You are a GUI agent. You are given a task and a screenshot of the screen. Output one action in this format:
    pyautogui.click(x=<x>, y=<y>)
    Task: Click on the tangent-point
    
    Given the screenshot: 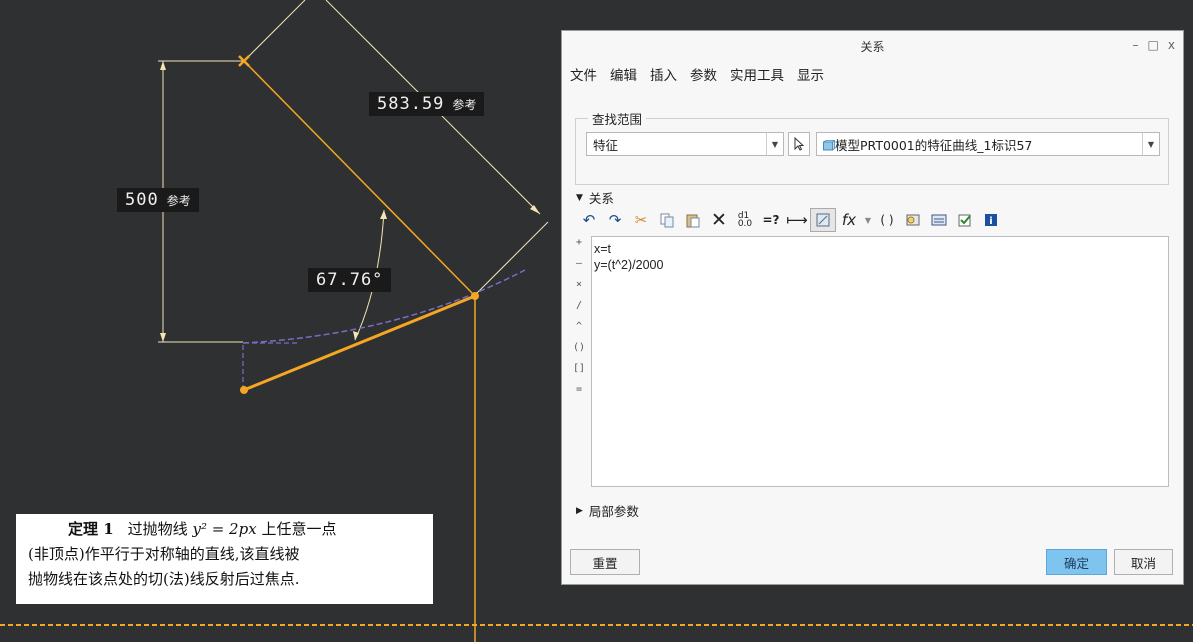 What is the action you would take?
    pyautogui.click(x=475, y=296)
    